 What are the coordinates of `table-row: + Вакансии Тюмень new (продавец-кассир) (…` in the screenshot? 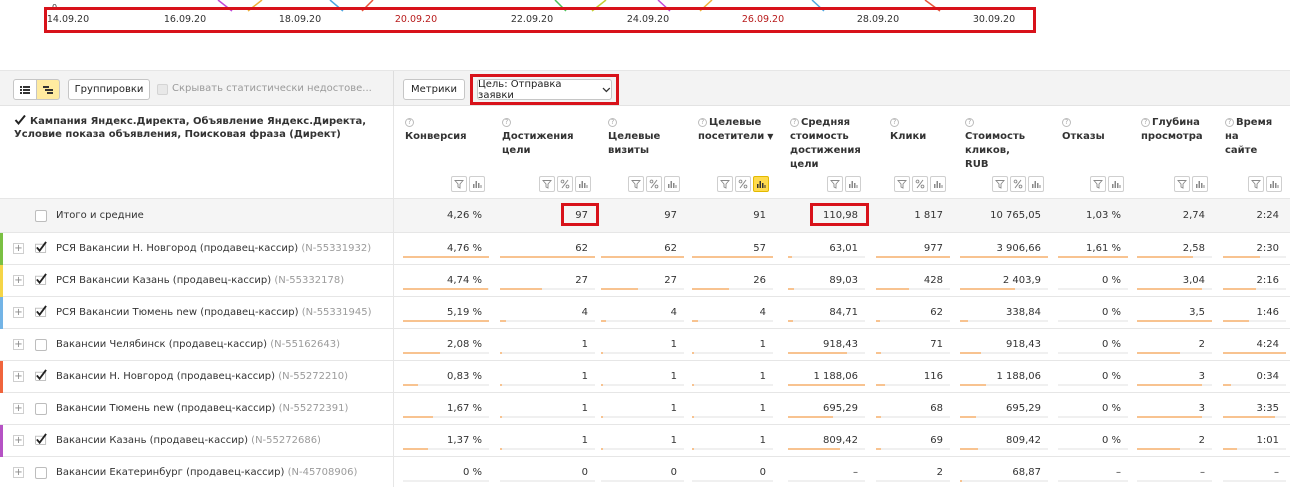 It's located at (645, 409).